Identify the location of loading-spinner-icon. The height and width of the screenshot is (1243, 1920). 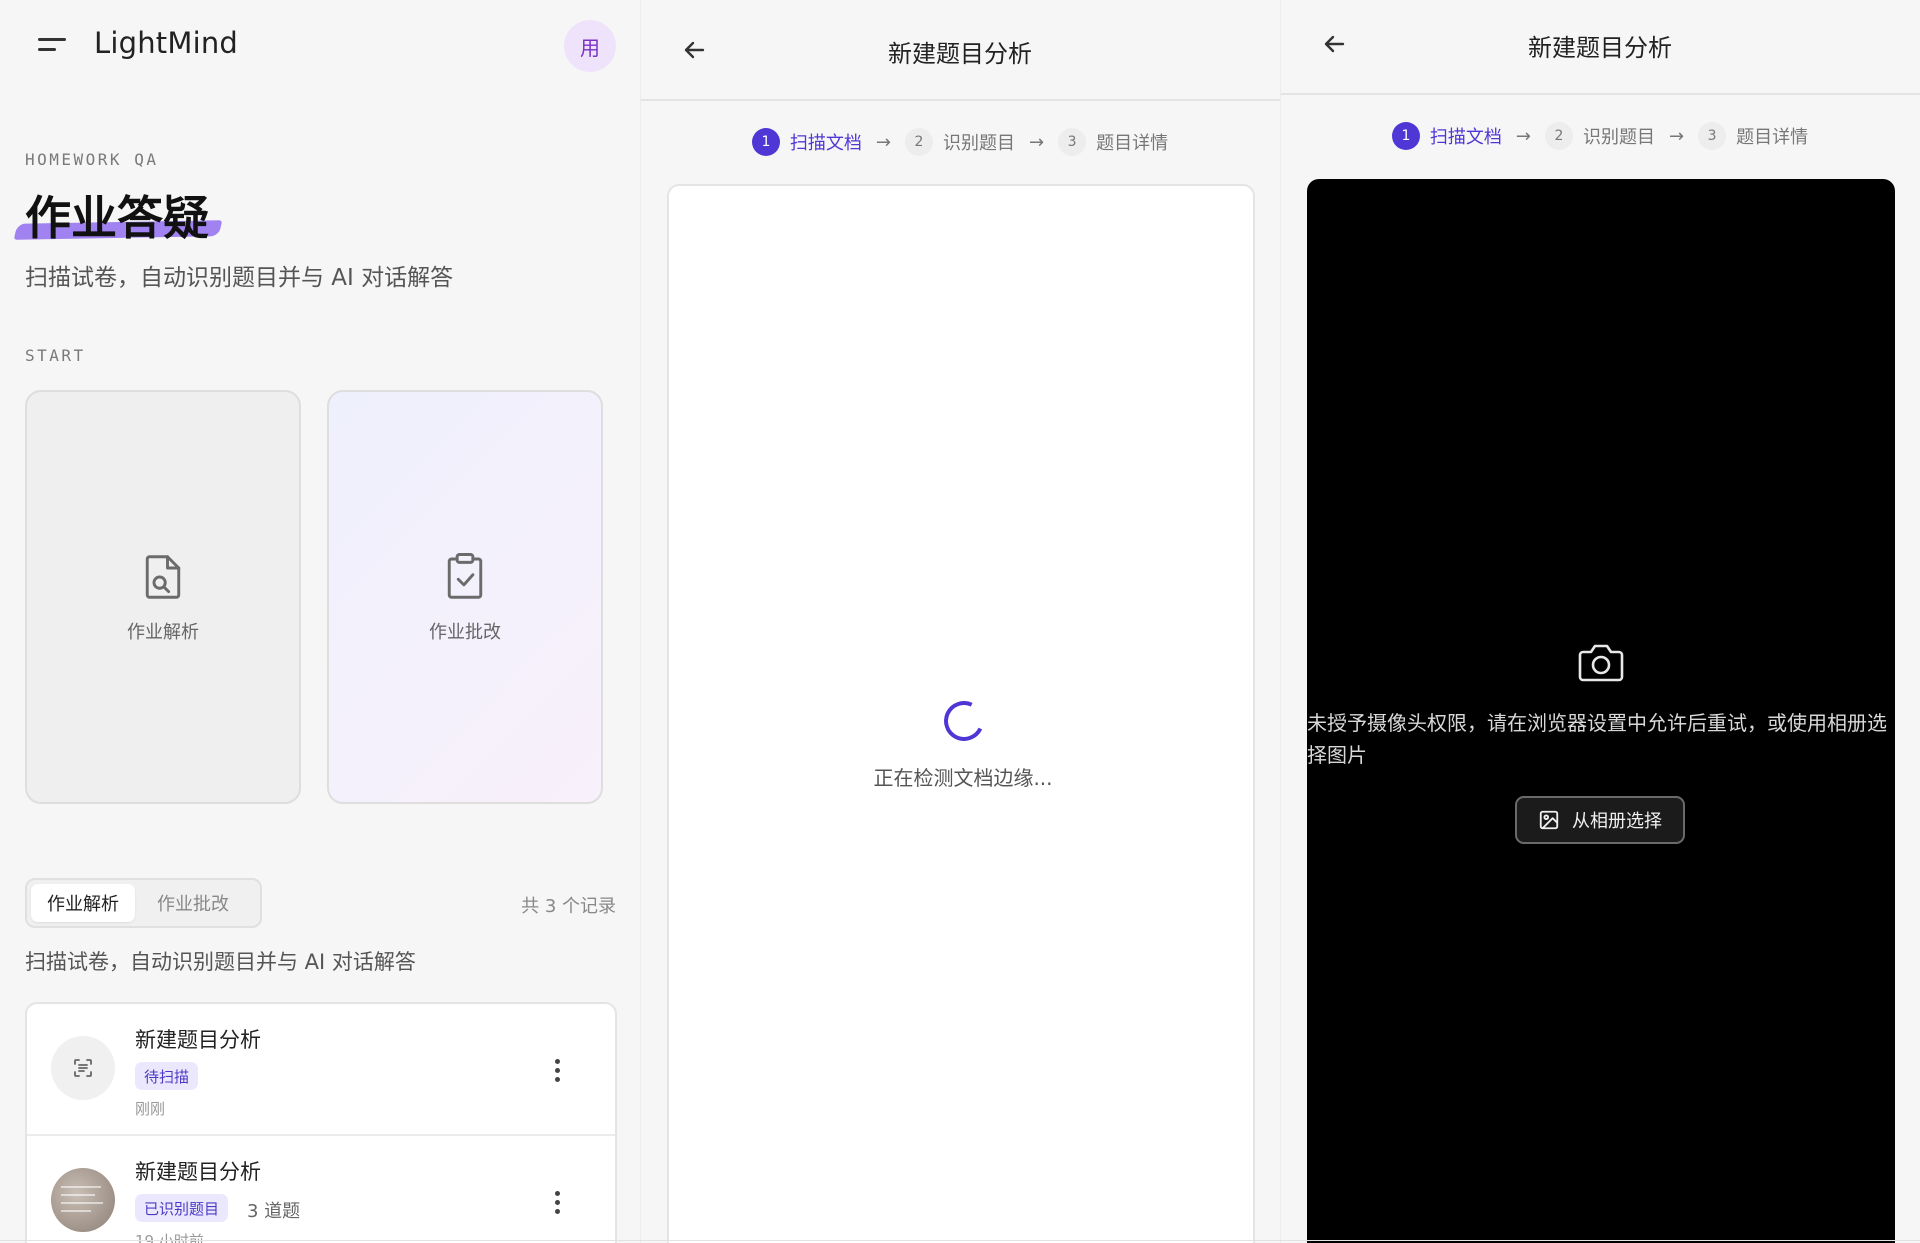
(964, 721).